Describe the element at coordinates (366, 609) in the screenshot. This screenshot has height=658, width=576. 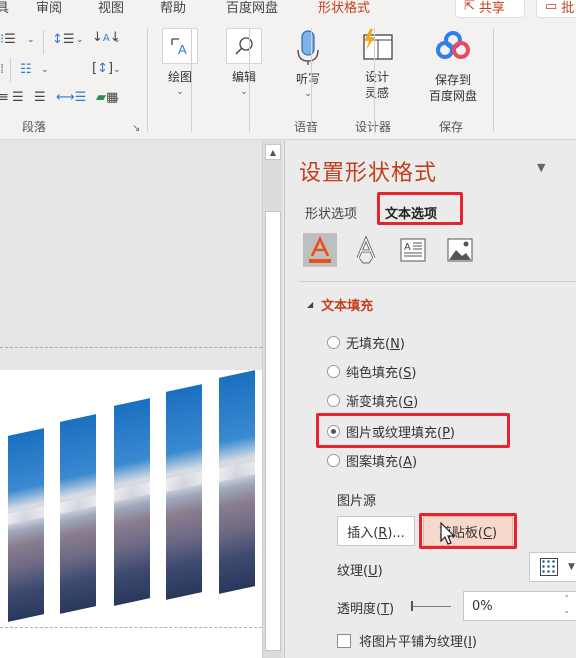
I see `transparency-label: 透明度(T)` at that location.